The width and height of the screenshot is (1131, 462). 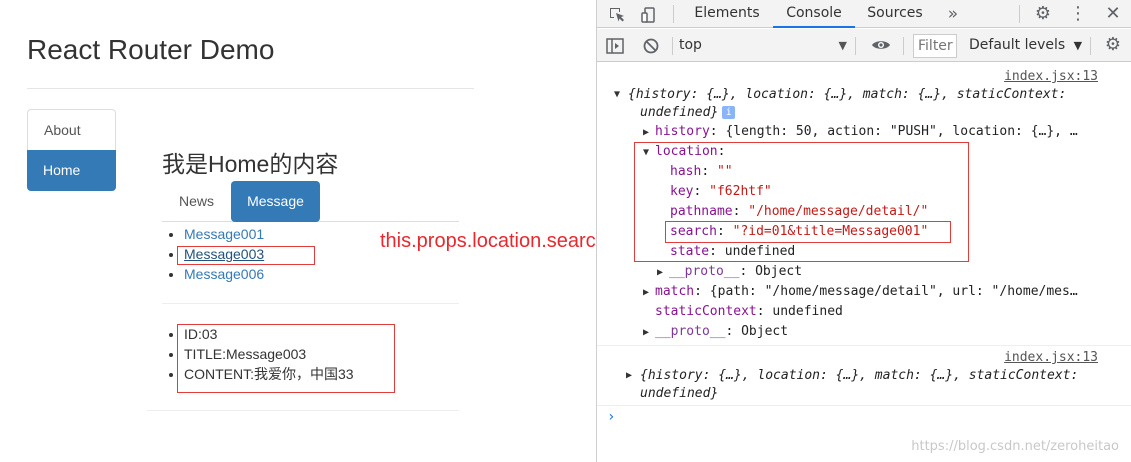 I want to click on clear-console-icon, so click(x=651, y=45).